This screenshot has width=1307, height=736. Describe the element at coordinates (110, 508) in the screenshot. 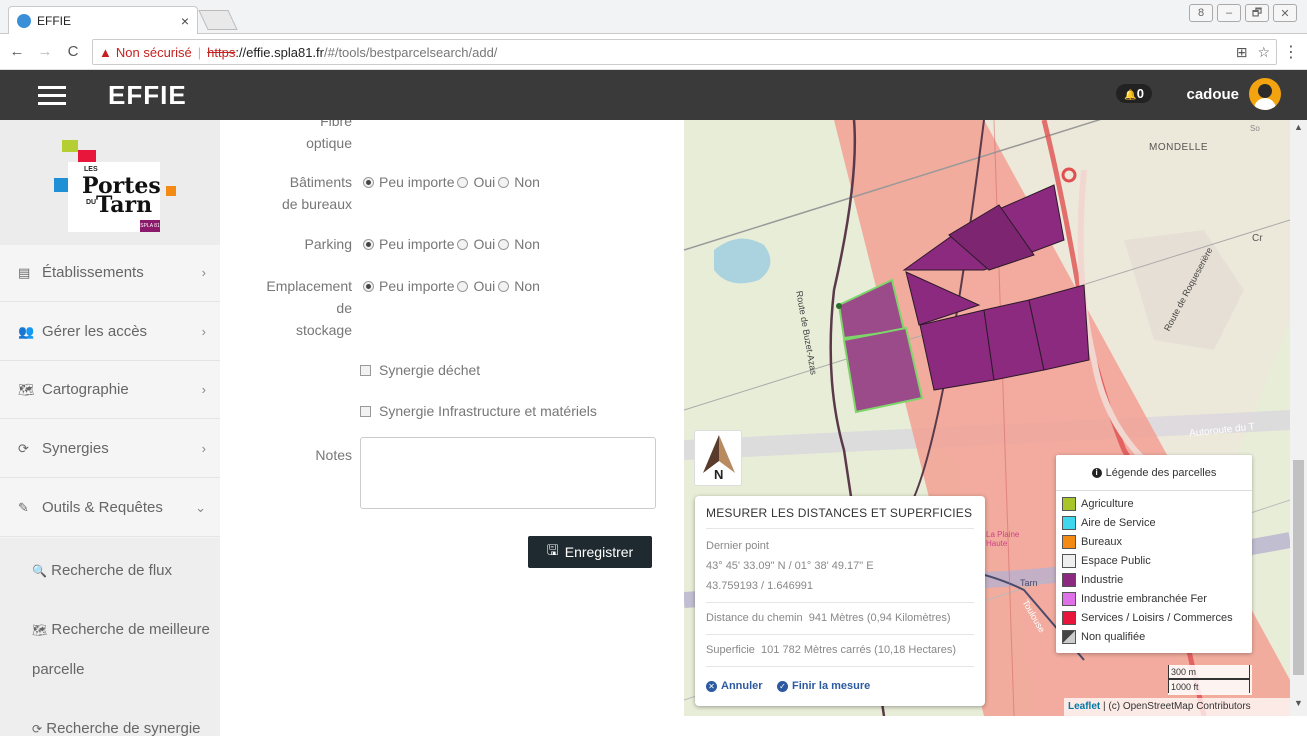

I see `sidebar-item-outils-requetes: ✎ Outils & Requêtes ⌄` at that location.